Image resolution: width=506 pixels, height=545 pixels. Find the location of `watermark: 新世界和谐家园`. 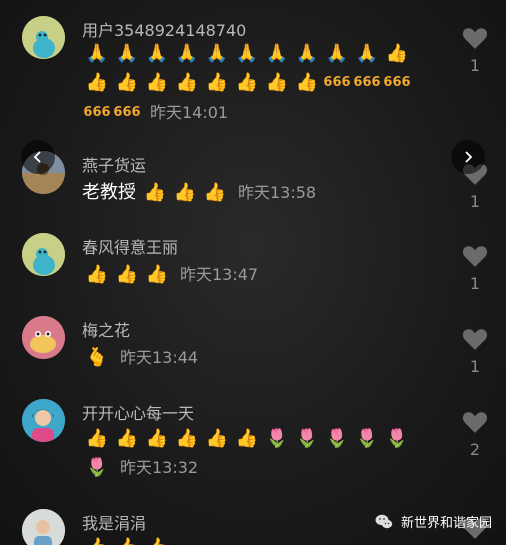

watermark: 新世界和谐家园 is located at coordinates (433, 521).